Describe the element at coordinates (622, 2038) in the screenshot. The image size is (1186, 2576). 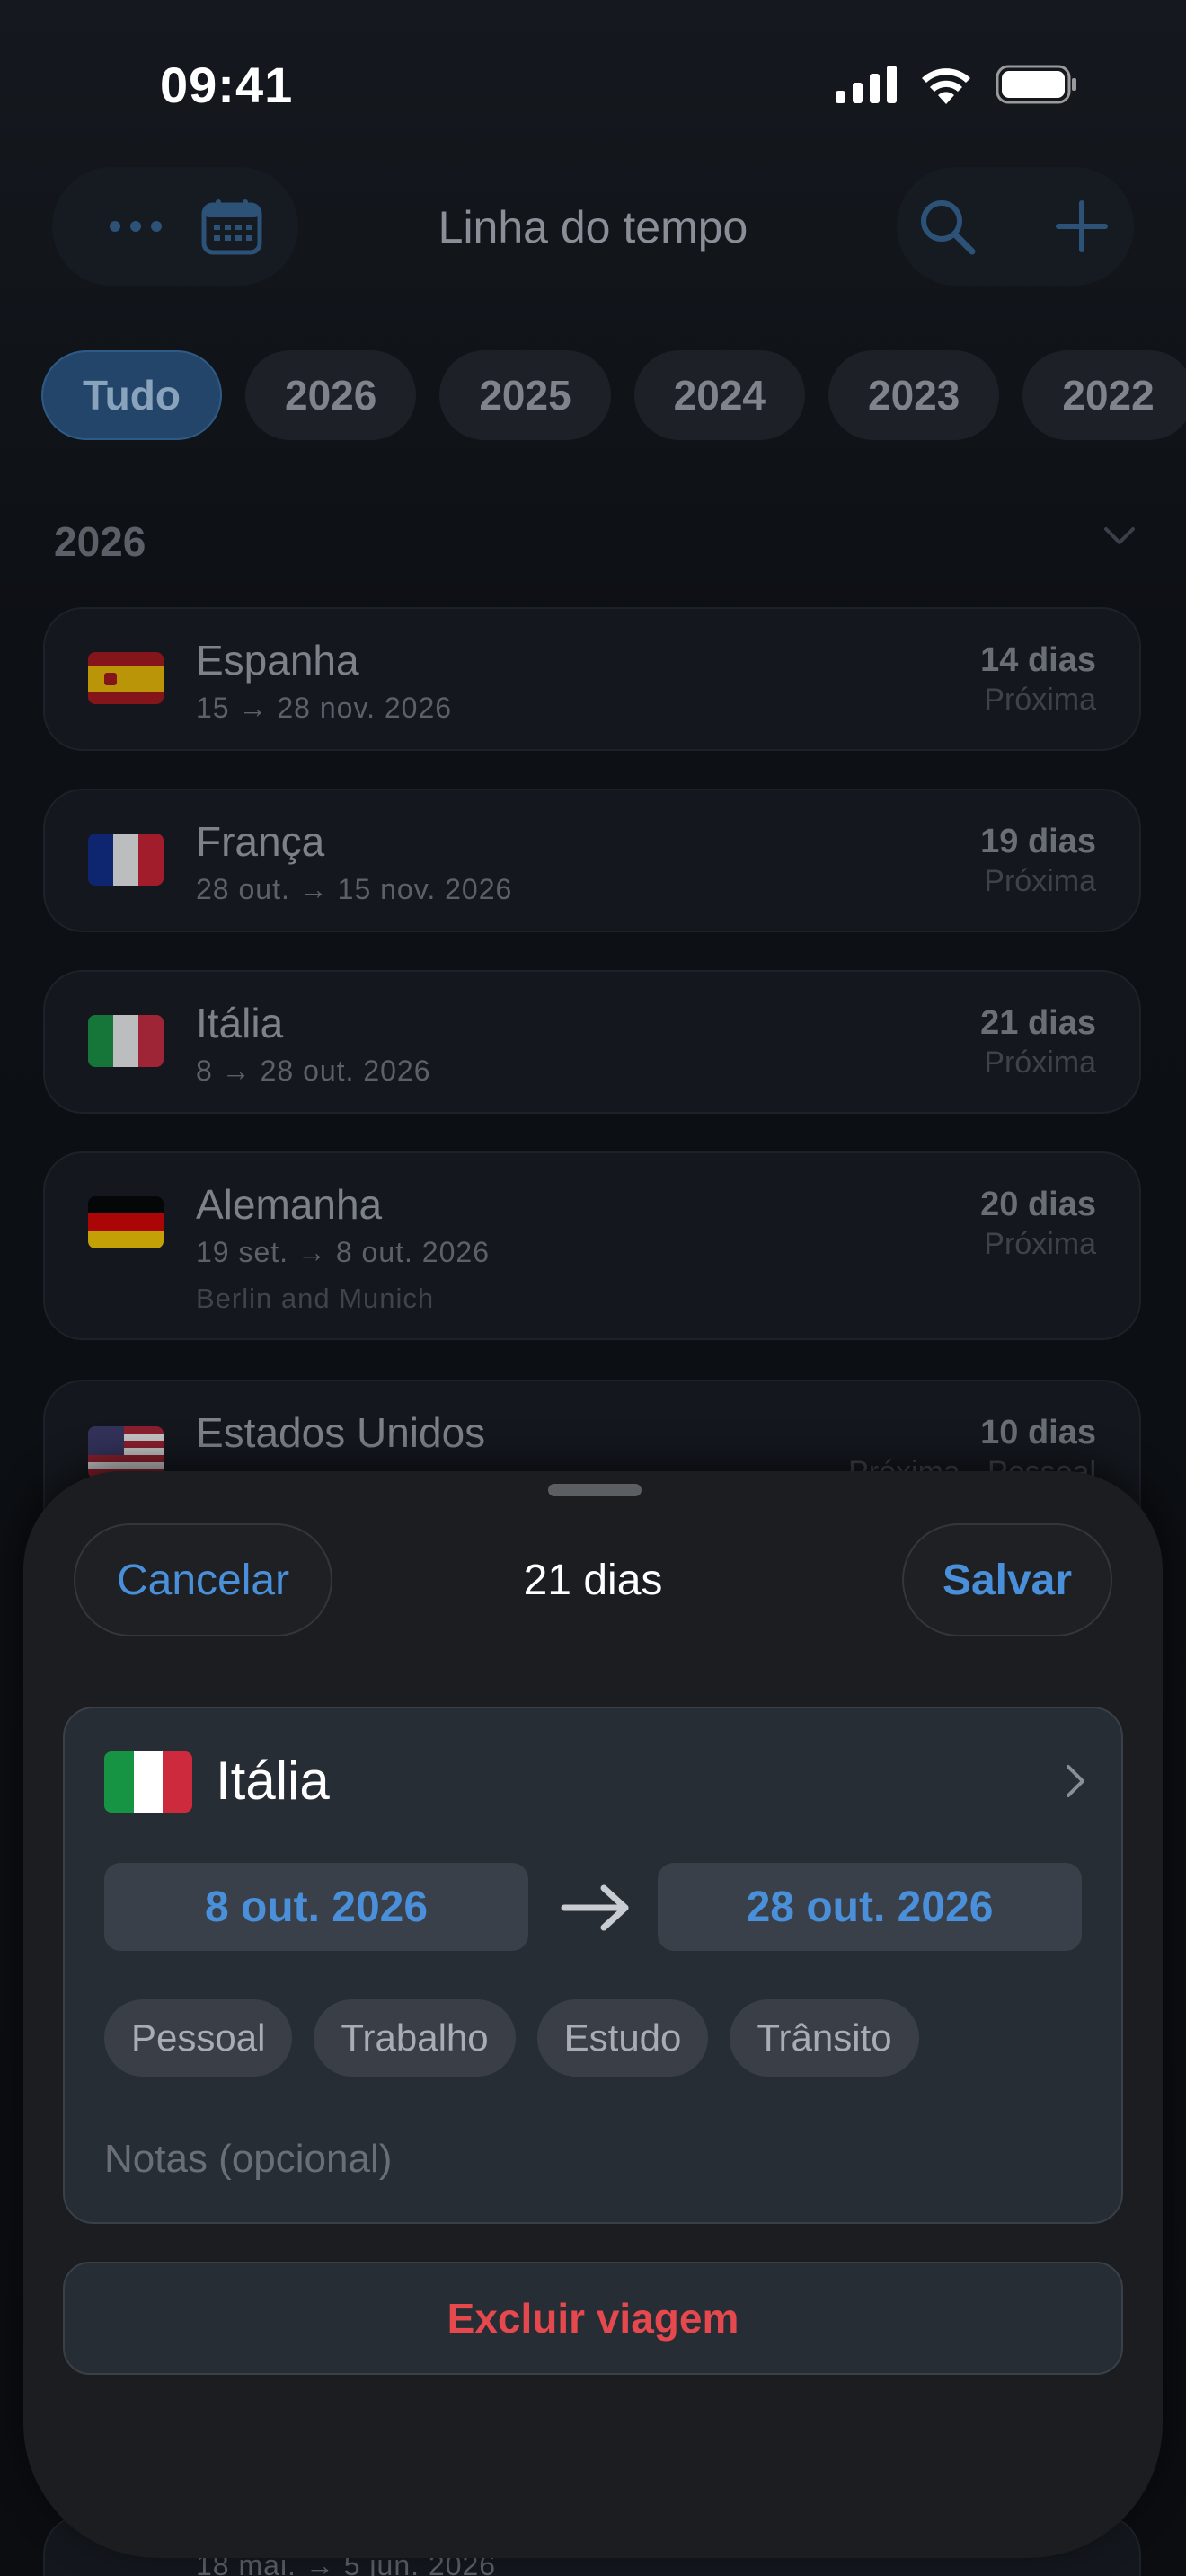
I see `tag-study: Estudo` at that location.